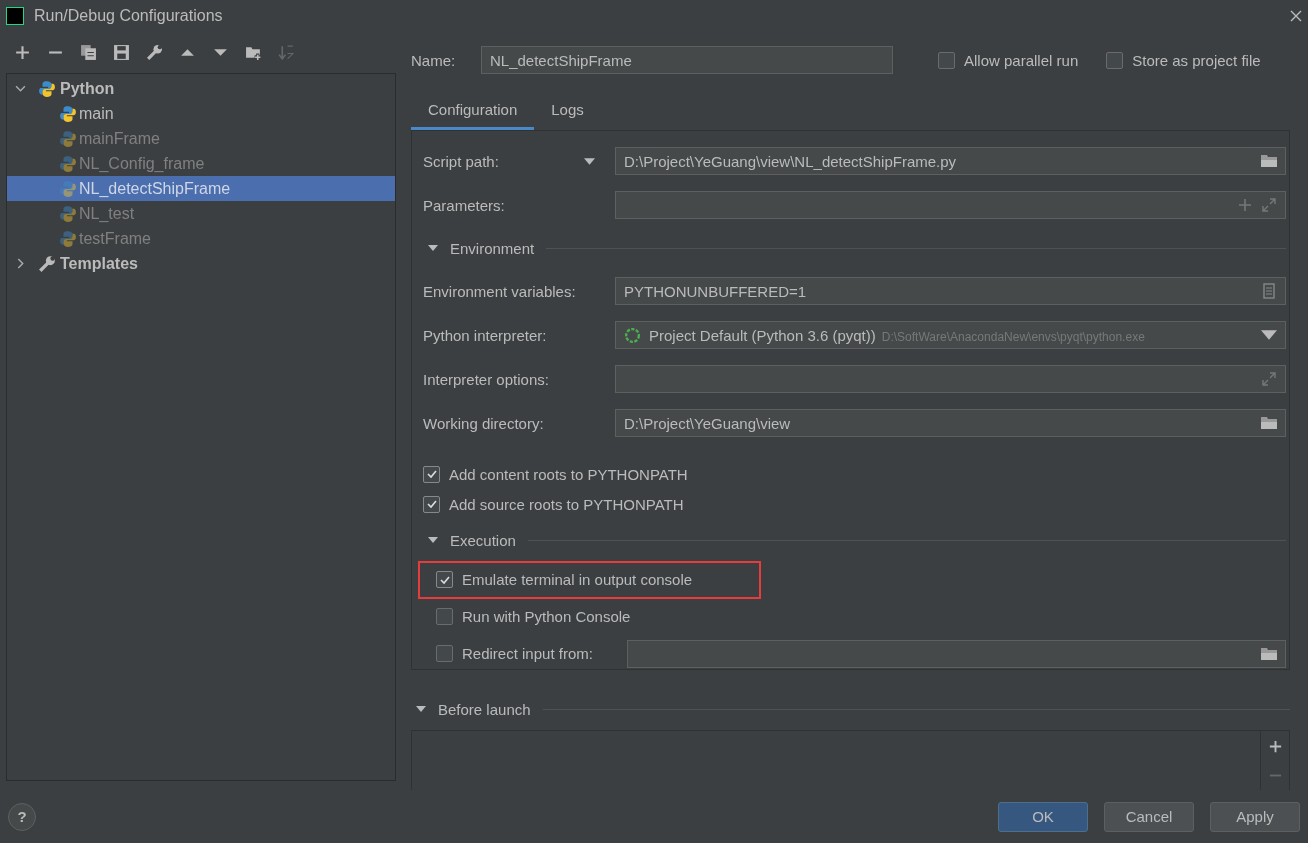  I want to click on name-label: Name:, so click(434, 60).